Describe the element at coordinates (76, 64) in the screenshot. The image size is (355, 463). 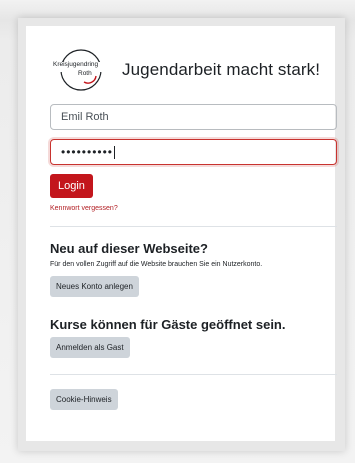
I see `logo-text-line1: Kreisjugendring` at that location.